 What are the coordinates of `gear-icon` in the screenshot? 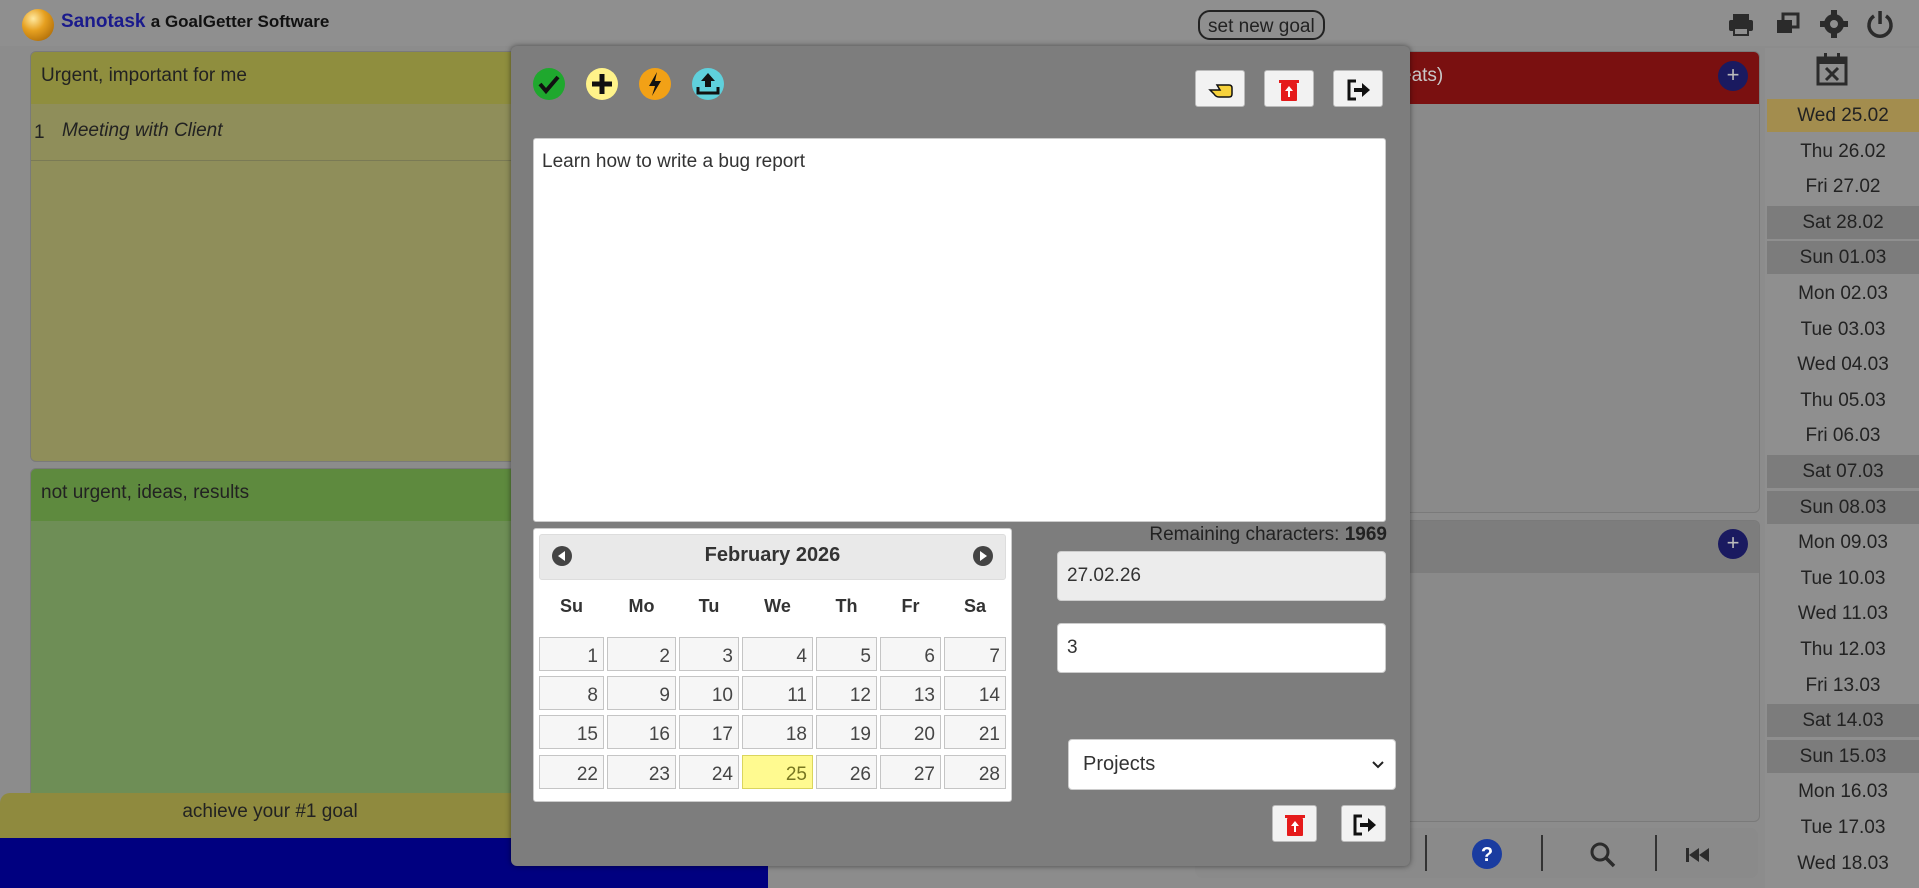 It's located at (1834, 24).